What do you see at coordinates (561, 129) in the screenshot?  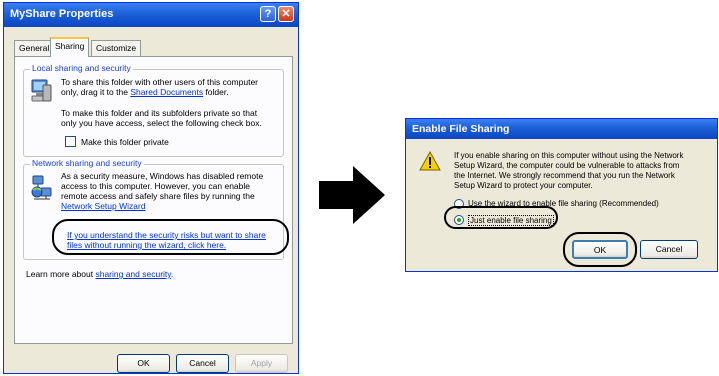 I see `right-titlebar: Enable File Sharing` at bounding box center [561, 129].